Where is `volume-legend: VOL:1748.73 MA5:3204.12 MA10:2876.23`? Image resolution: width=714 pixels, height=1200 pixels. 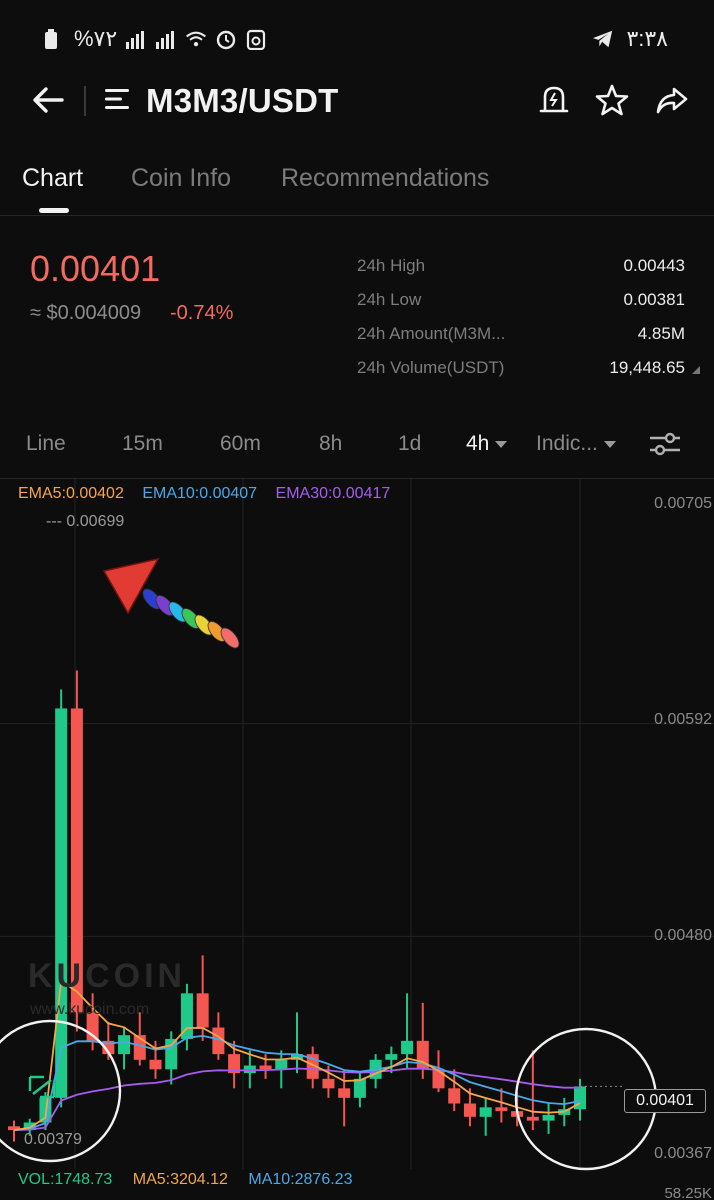 volume-legend: VOL:1748.73 MA5:3204.12 MA10:2876.23 is located at coordinates (193, 1180).